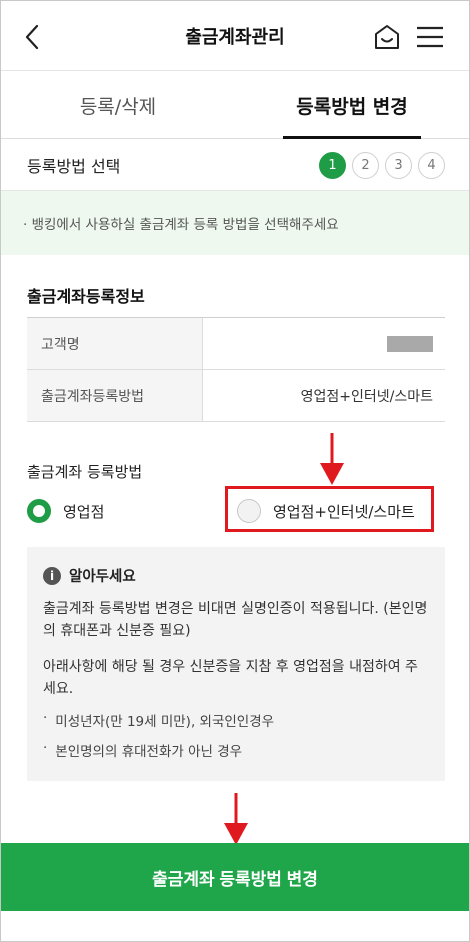  Describe the element at coordinates (387, 37) in the screenshot. I see `home-icon` at that location.